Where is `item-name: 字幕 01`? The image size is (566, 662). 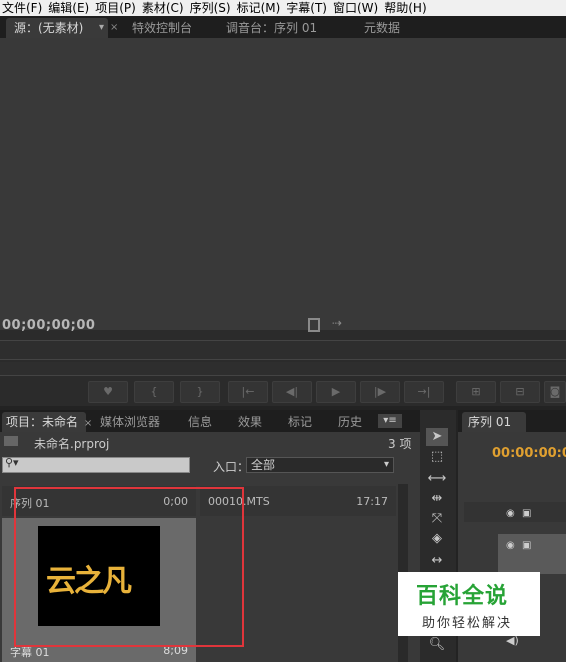
item-name: 字幕 01 is located at coordinates (30, 652).